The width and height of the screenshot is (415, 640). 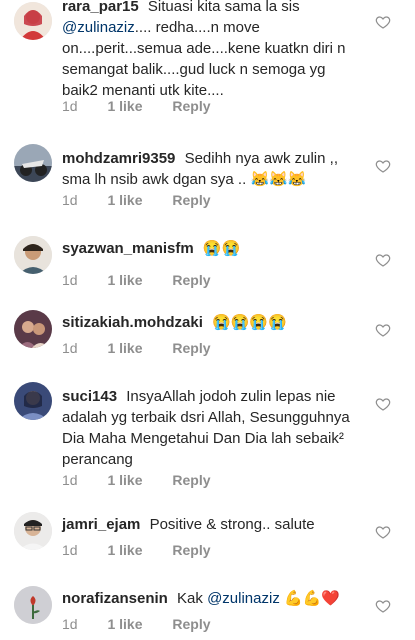 I want to click on comment-text: Positive & strong.. salute, so click(x=232, y=524).